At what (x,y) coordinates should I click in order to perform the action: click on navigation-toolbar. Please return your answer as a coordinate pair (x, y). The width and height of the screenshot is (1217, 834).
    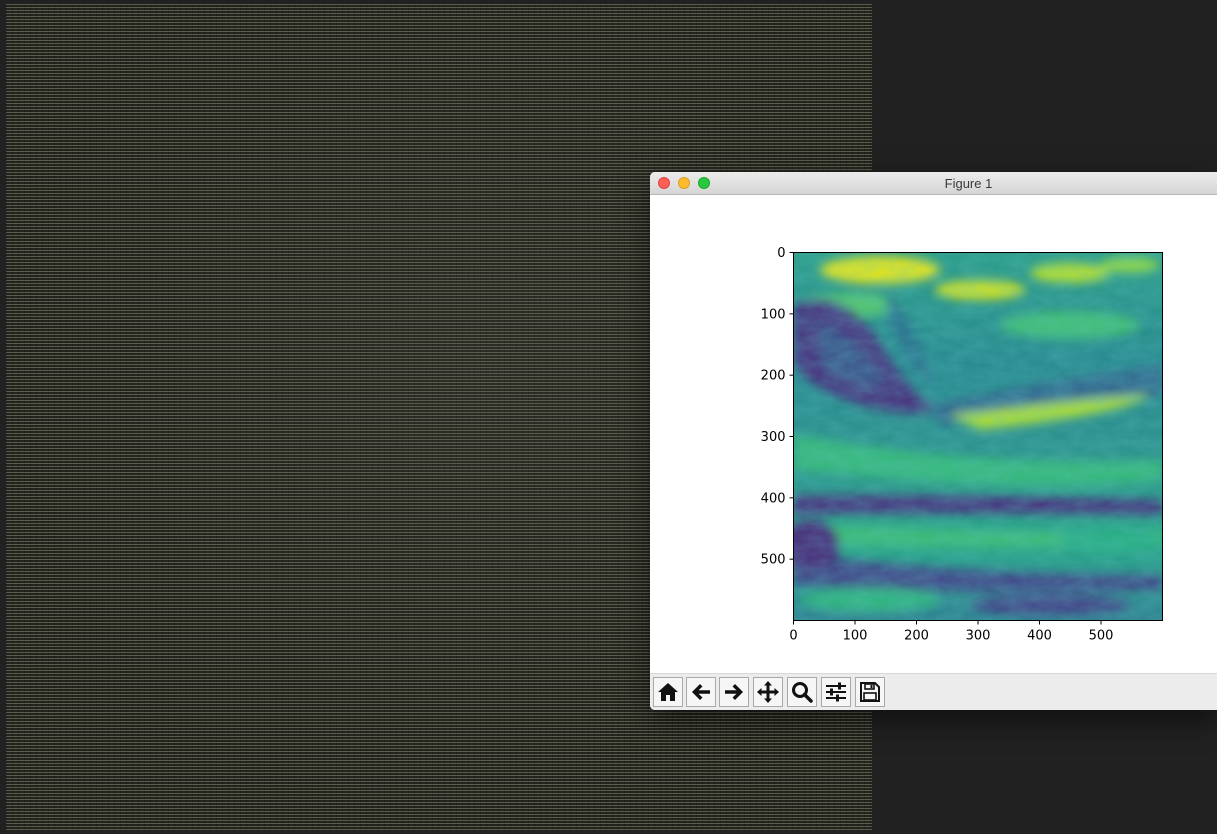
    Looking at the image, I should click on (933, 691).